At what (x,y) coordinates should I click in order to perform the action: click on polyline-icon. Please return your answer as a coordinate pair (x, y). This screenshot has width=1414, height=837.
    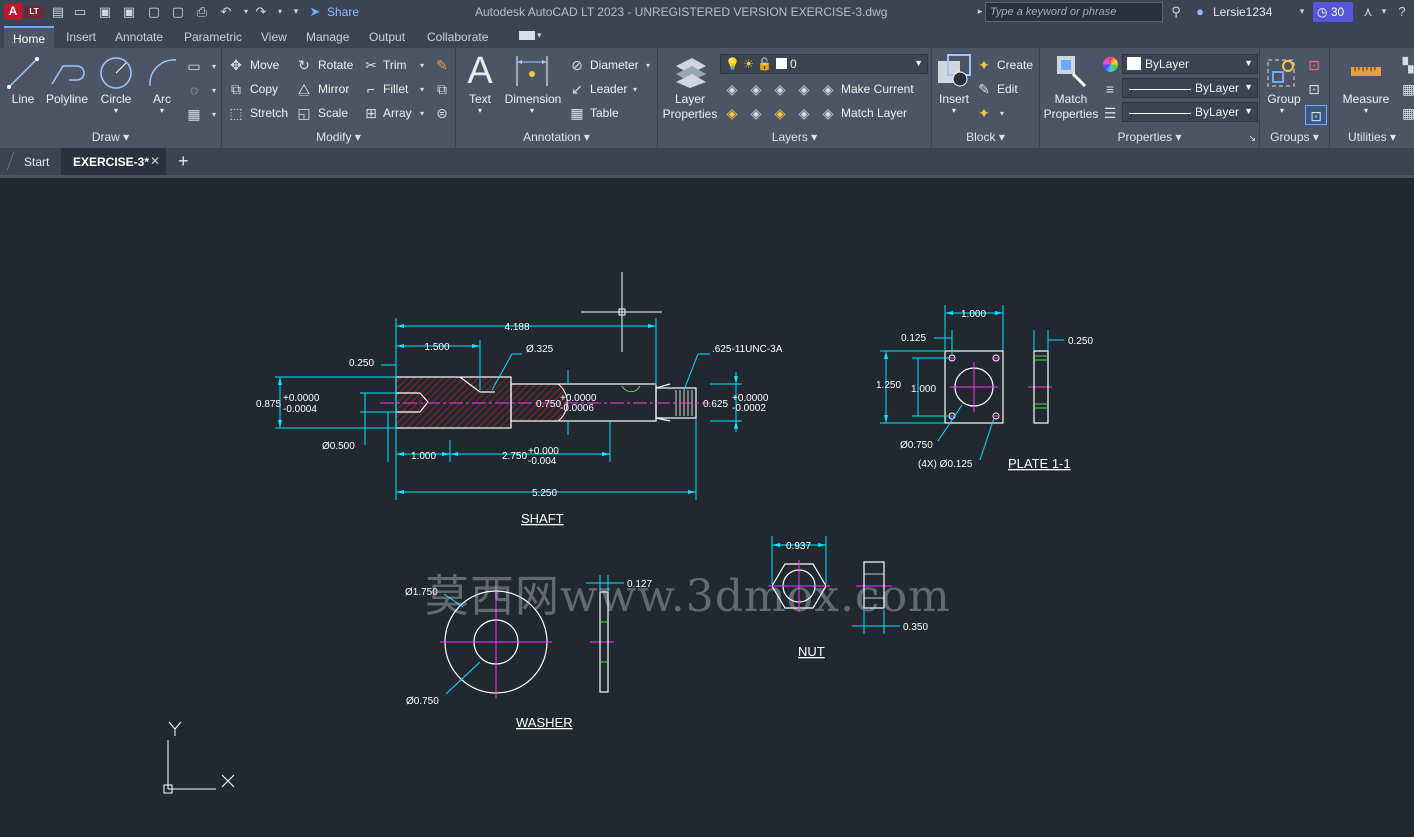
    Looking at the image, I should click on (67, 73).